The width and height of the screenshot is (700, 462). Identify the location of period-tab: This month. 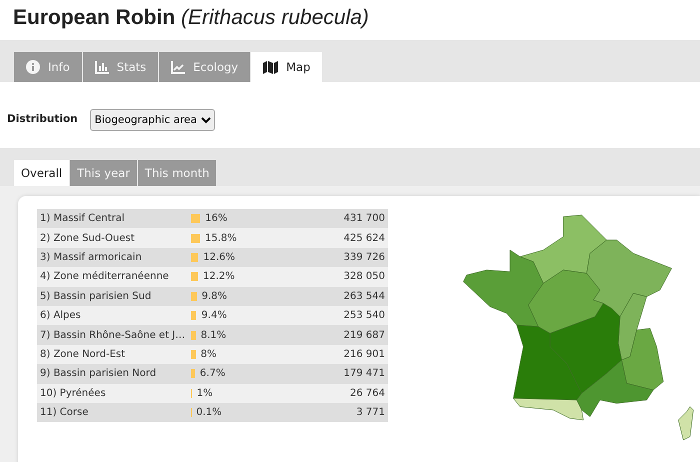
(177, 173).